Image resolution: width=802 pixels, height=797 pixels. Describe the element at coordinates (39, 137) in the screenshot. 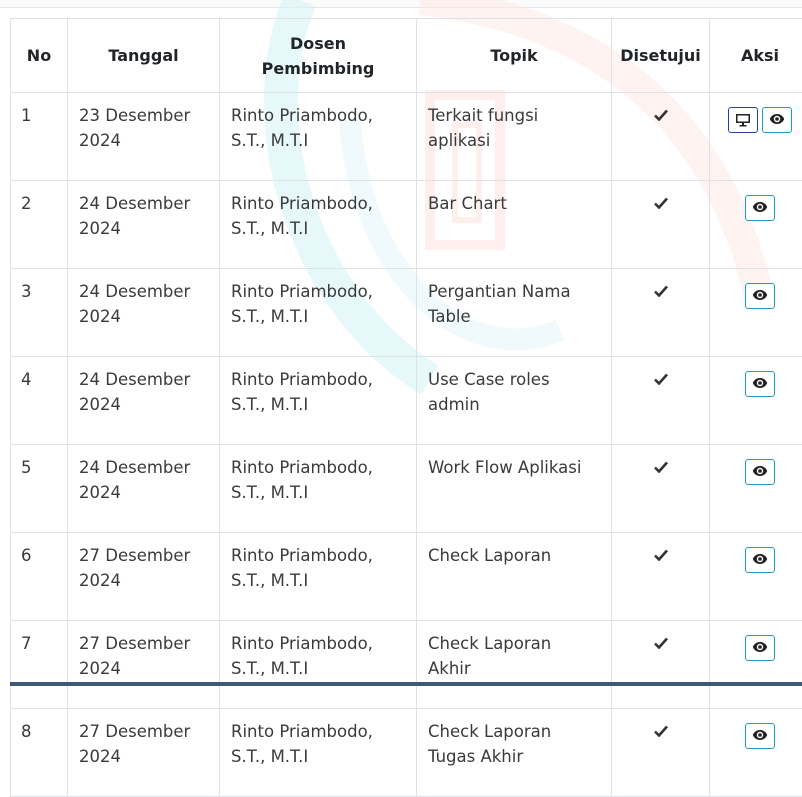

I see `cell-no: 1` at that location.